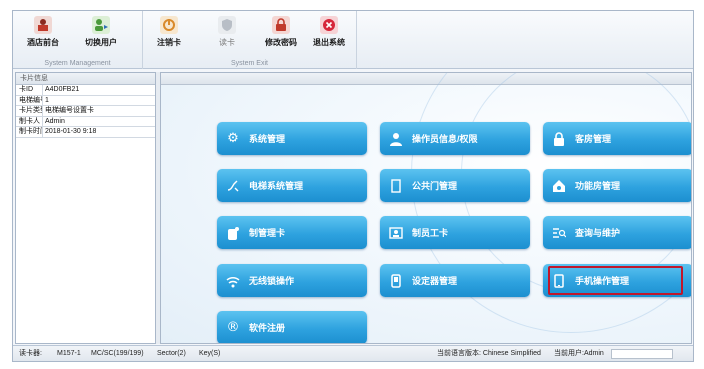  Describe the element at coordinates (227, 42) in the screenshot. I see `read-card-label: 读卡` at that location.